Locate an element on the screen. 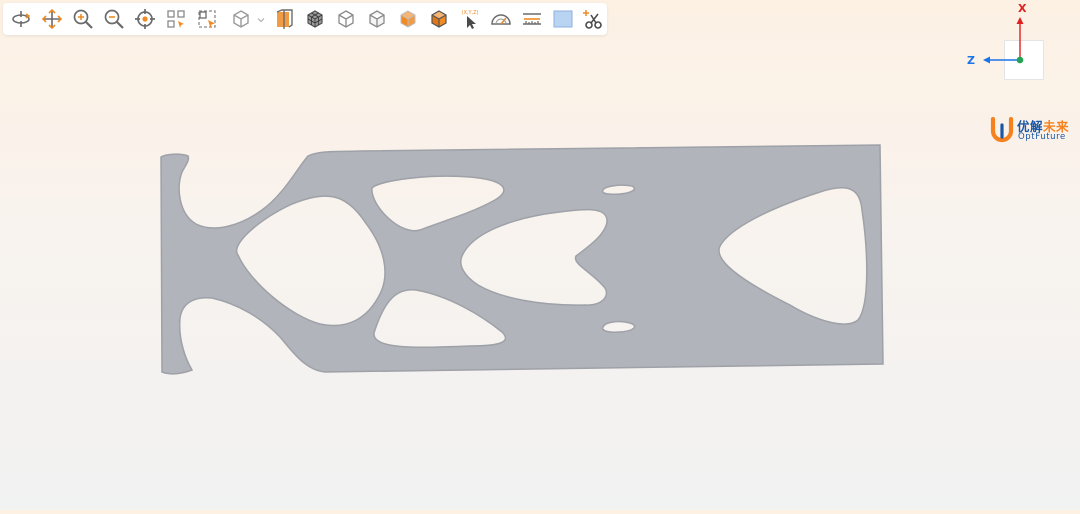 This screenshot has width=1080, height=514. shaded-edges-view-button is located at coordinates (408, 19).